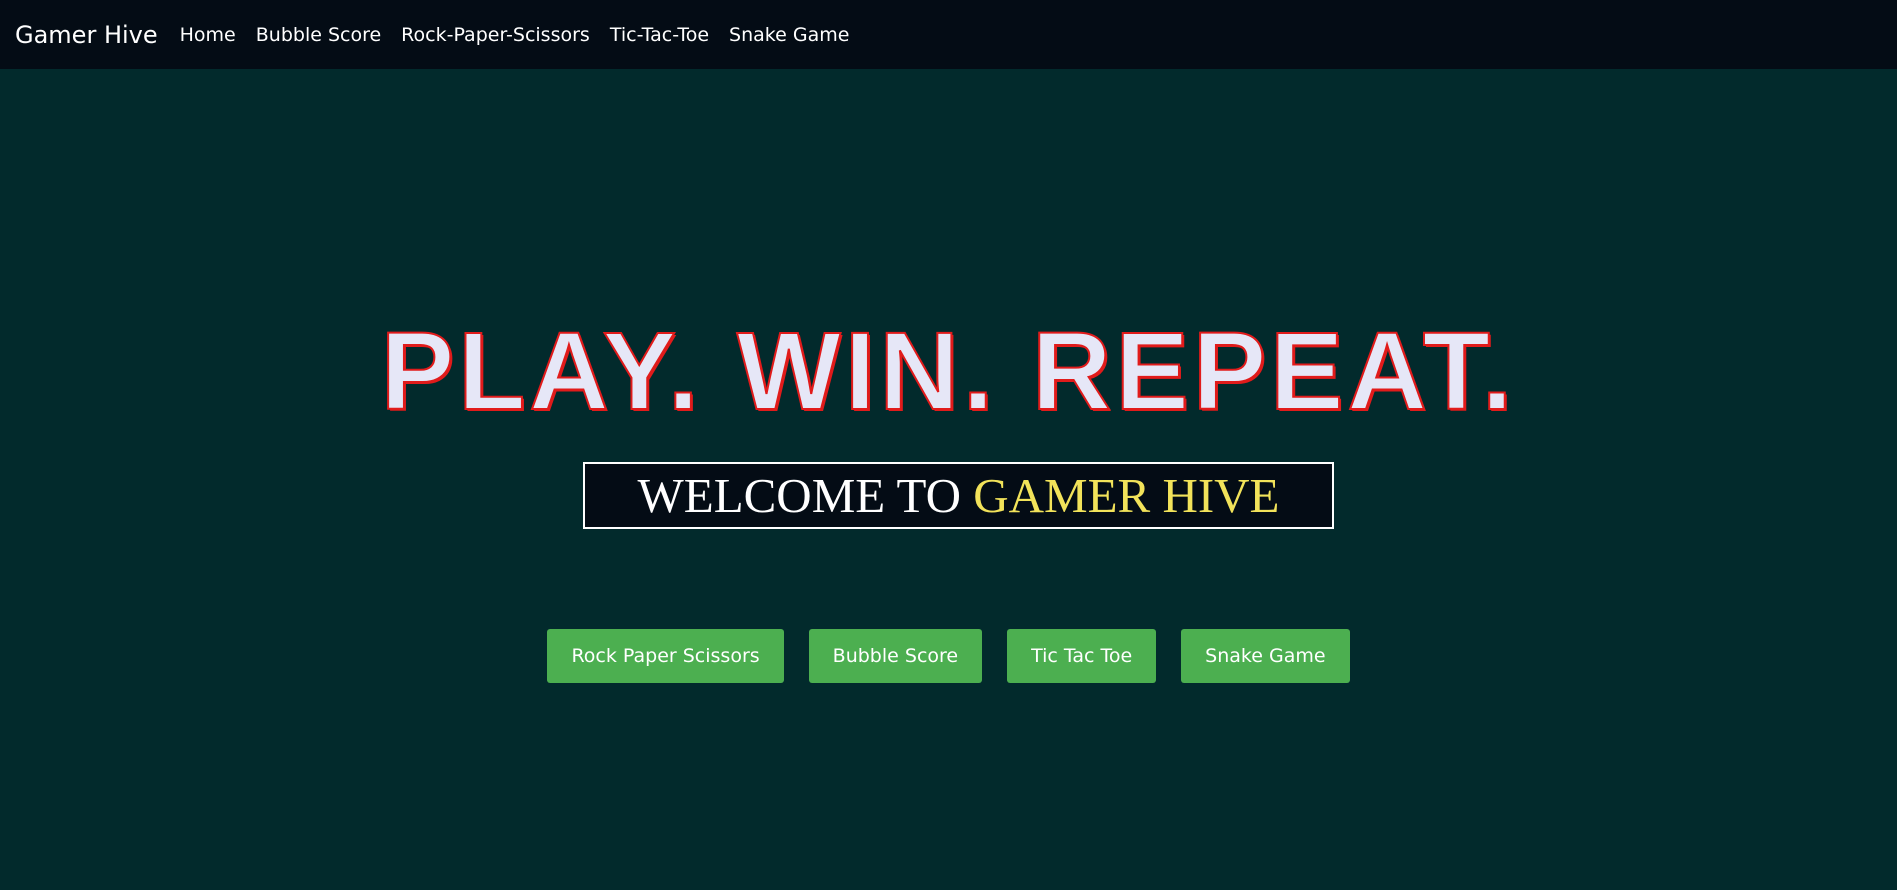  Describe the element at coordinates (948, 371) in the screenshot. I see `hero-title: PLAY. WIN. REPEAT.` at that location.